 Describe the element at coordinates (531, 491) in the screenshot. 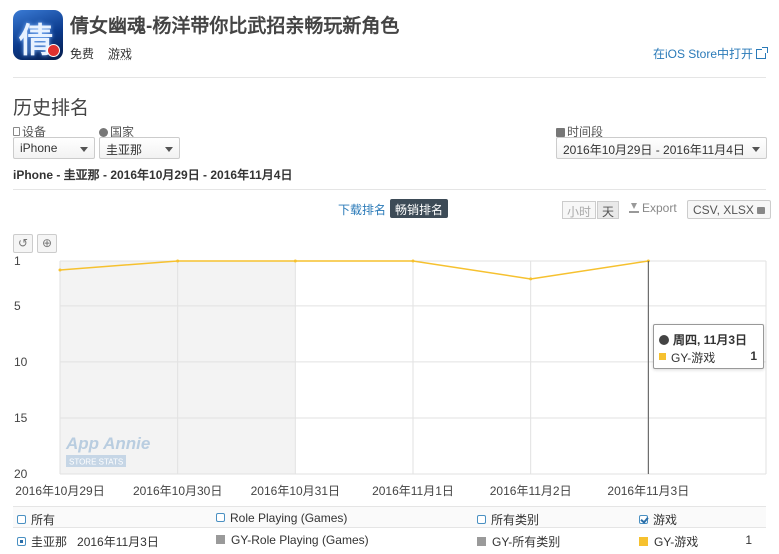

I see `x-tick-label: 2016年11月2日` at that location.